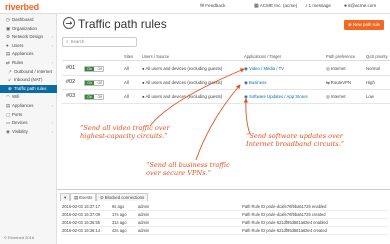 This screenshot has height=244, width=390. I want to click on org-switcher: ▦ACME Inc. (acme), so click(275, 6).